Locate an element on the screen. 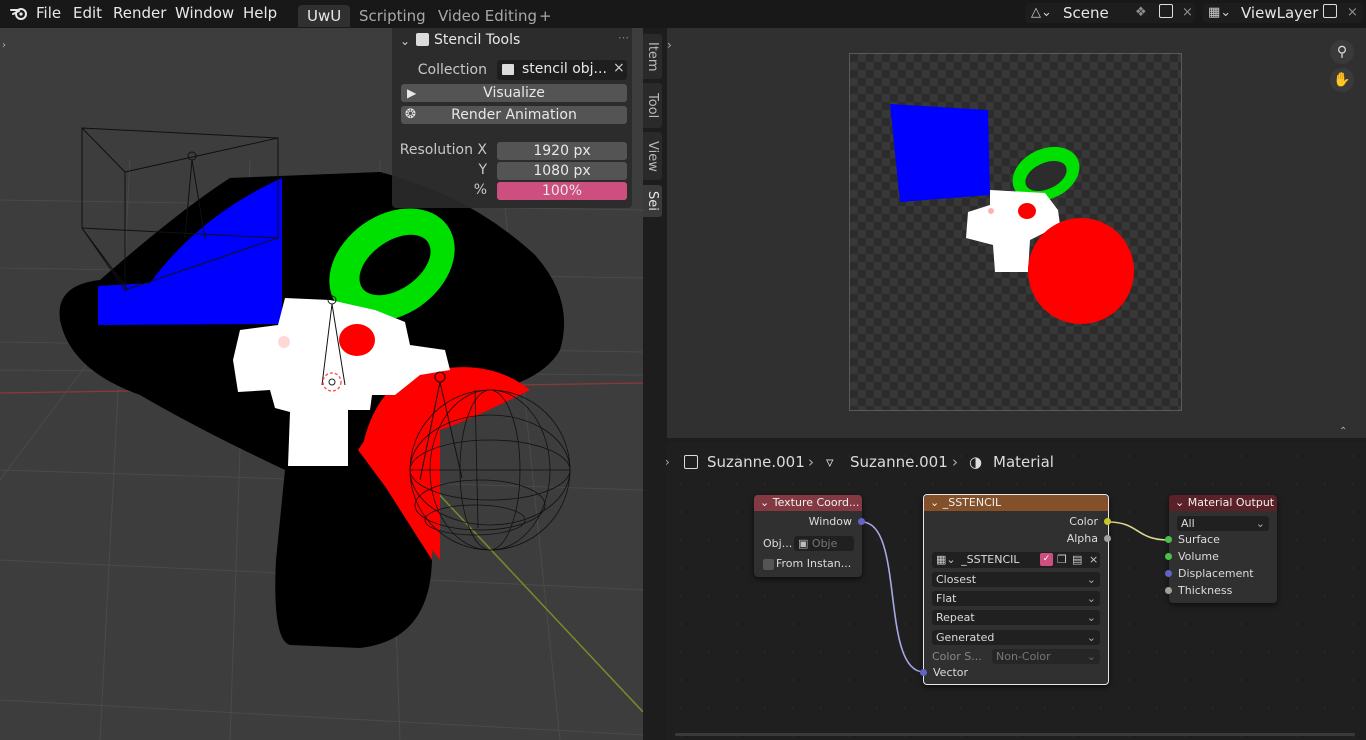  source-value: Generated is located at coordinates (965, 637).